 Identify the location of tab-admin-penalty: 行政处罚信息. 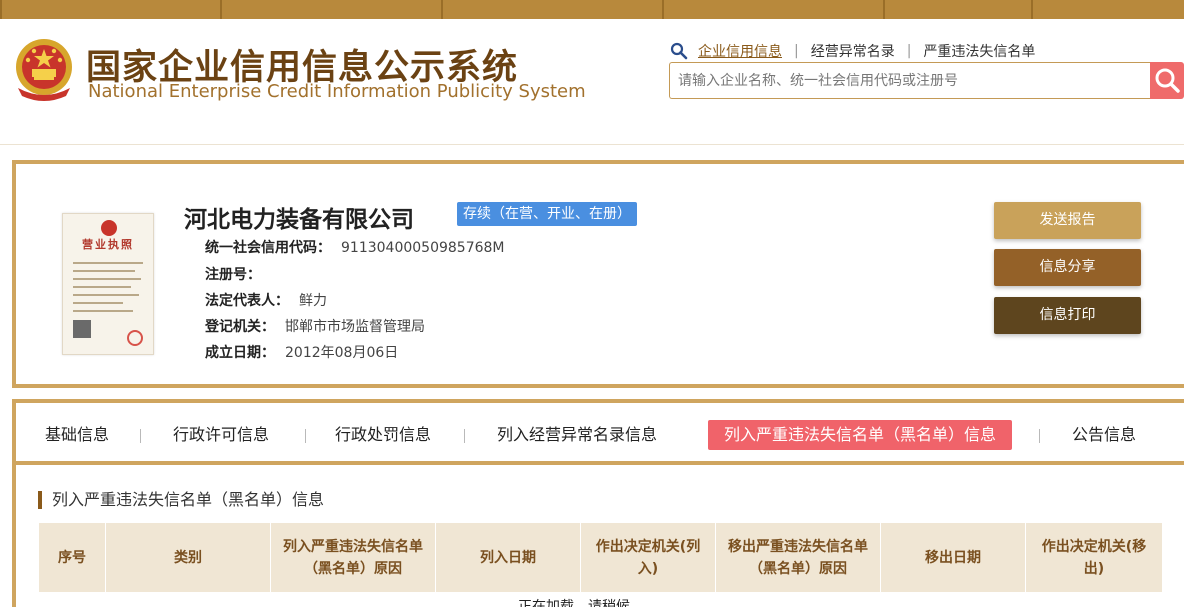
(383, 435).